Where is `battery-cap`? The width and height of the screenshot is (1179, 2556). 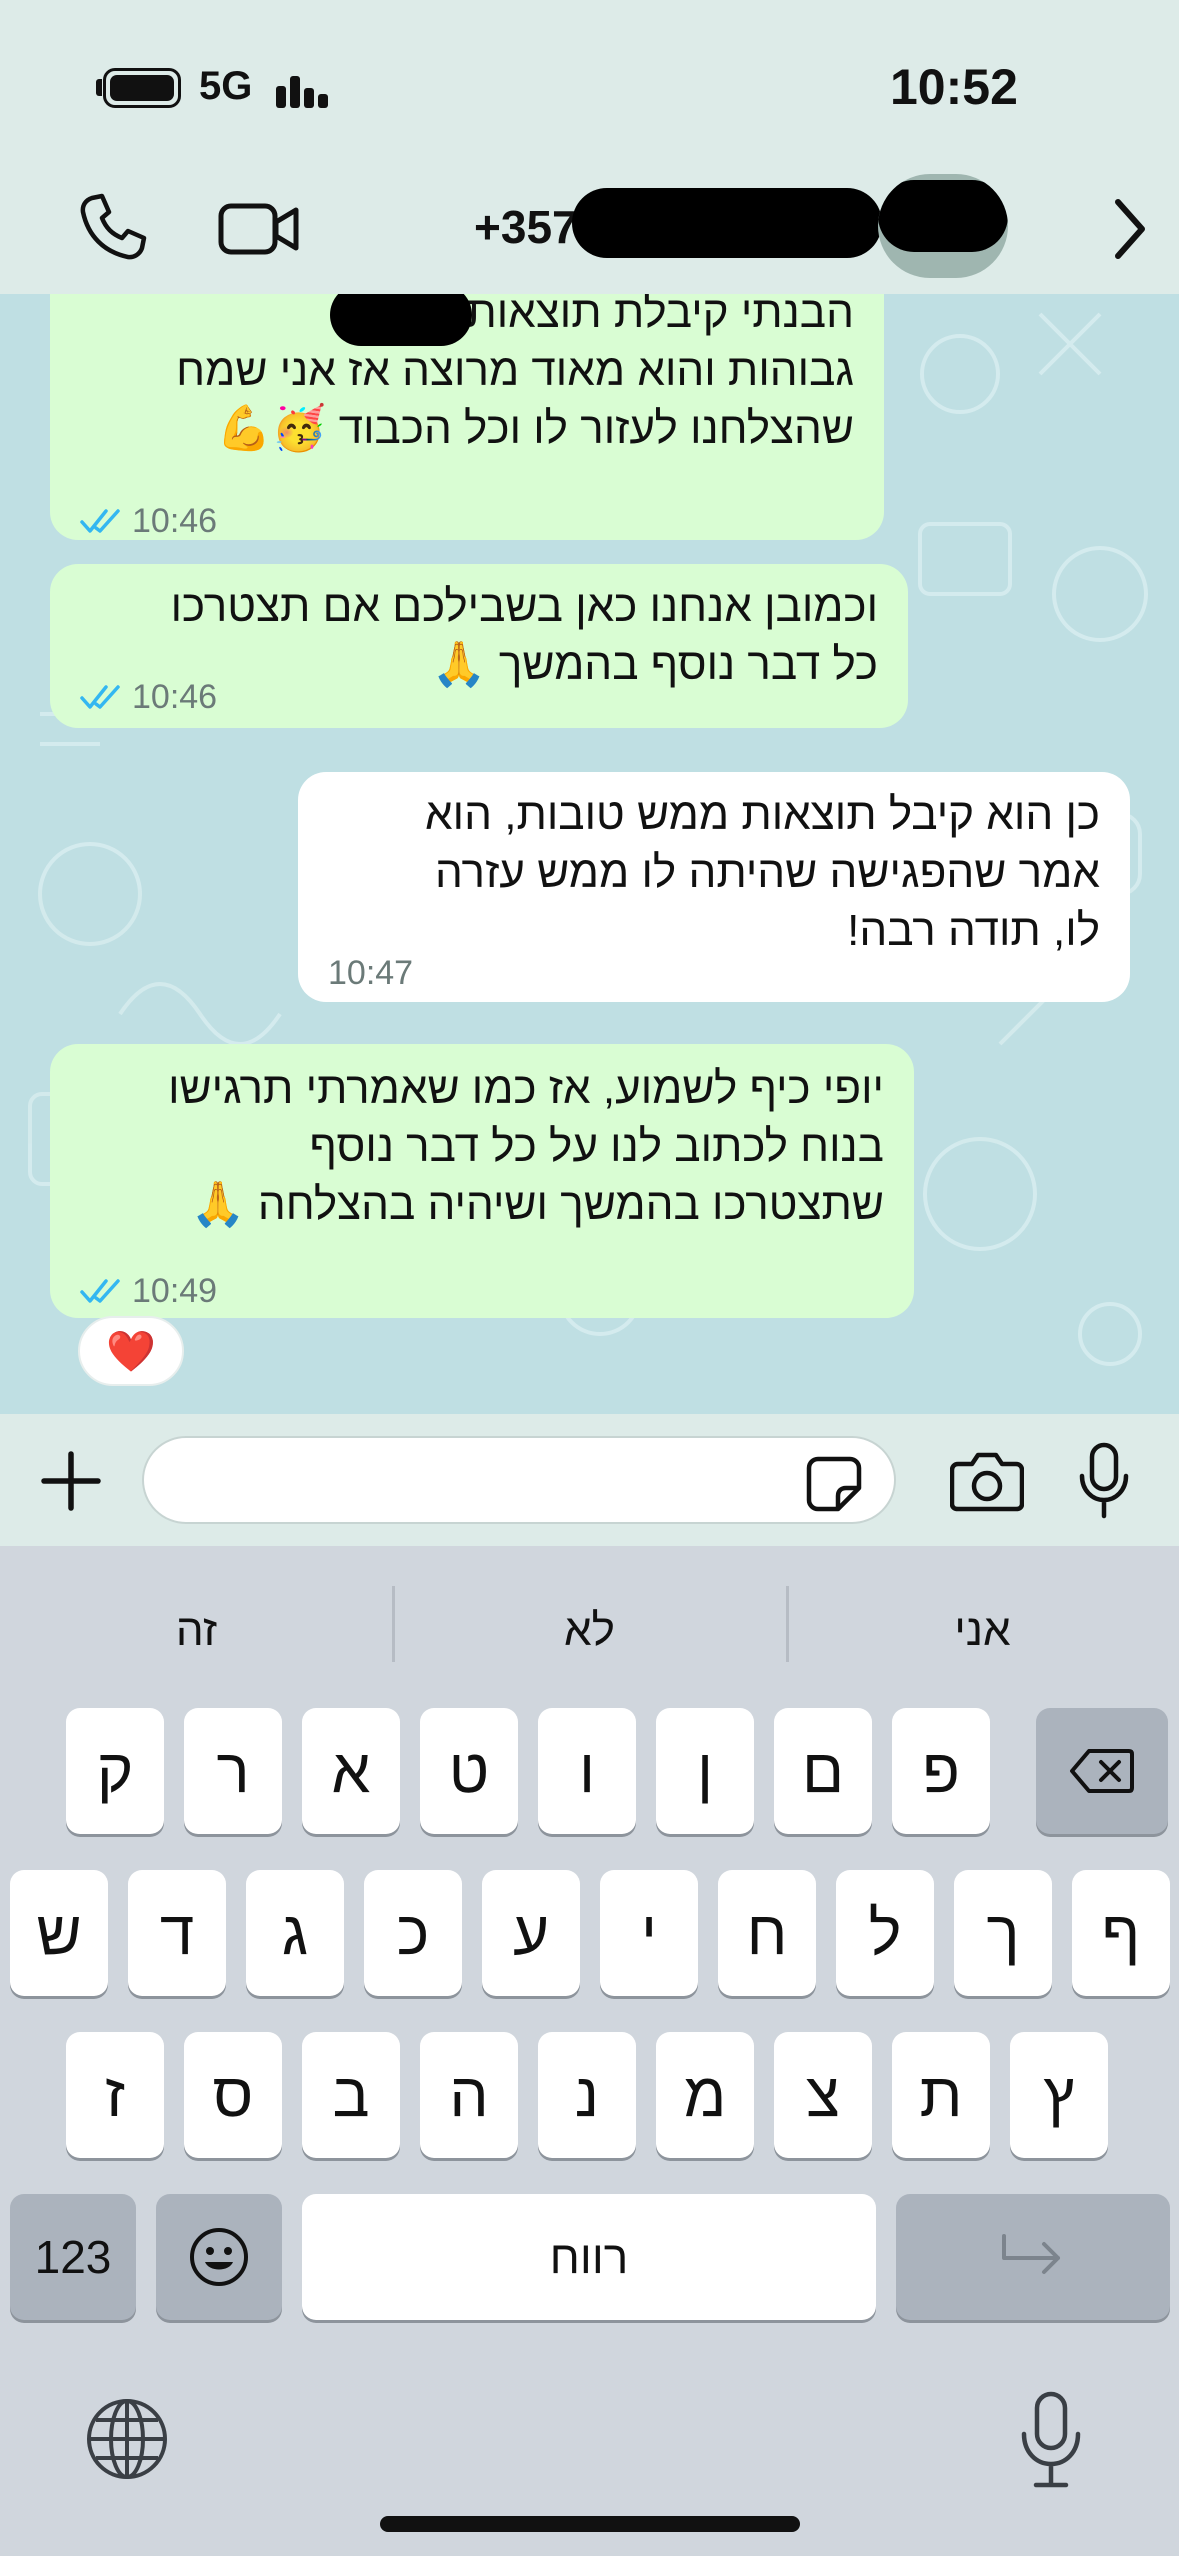
battery-cap is located at coordinates (99, 87).